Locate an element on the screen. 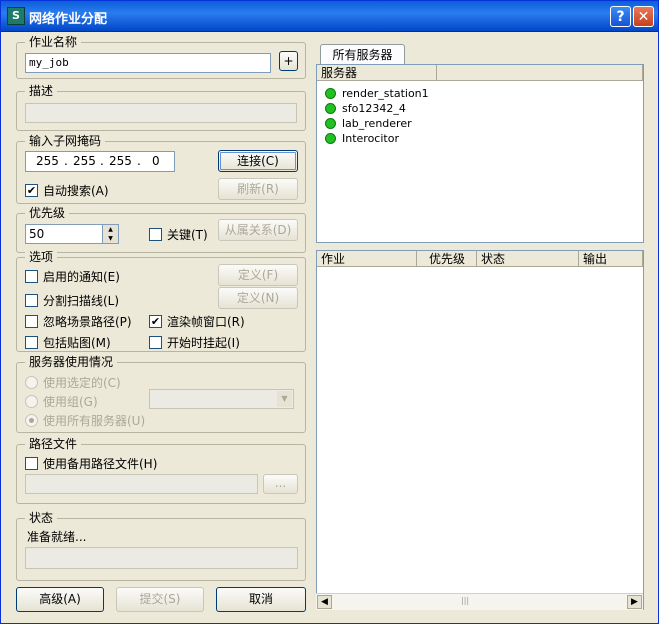  use-selected-radio-icon is located at coordinates (31, 382).